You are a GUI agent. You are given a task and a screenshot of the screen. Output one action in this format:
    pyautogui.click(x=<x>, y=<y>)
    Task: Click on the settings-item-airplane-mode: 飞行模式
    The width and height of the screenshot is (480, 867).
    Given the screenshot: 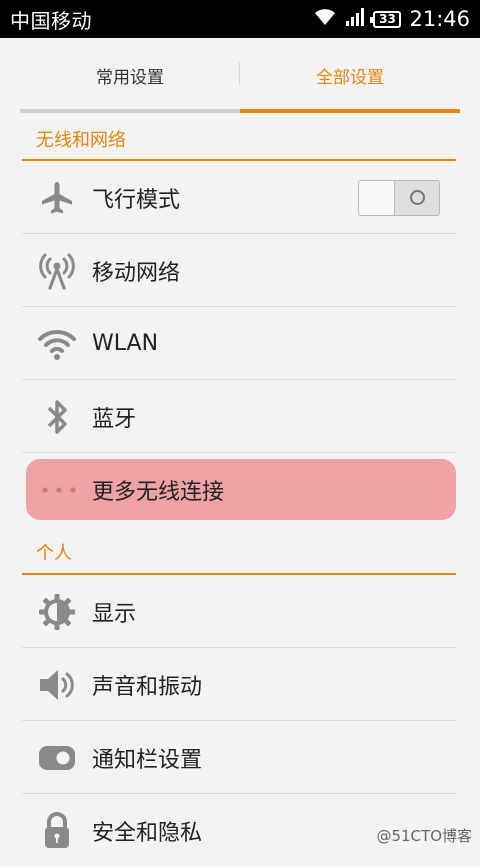 What is the action you would take?
    pyautogui.click(x=239, y=198)
    